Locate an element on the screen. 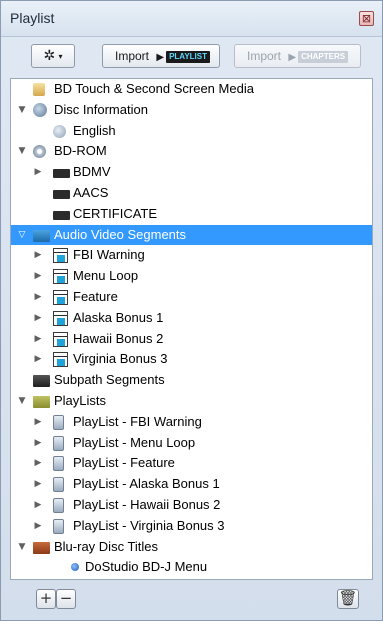 The height and width of the screenshot is (621, 383). settings-menu-button: ✲ ▾ is located at coordinates (53, 56).